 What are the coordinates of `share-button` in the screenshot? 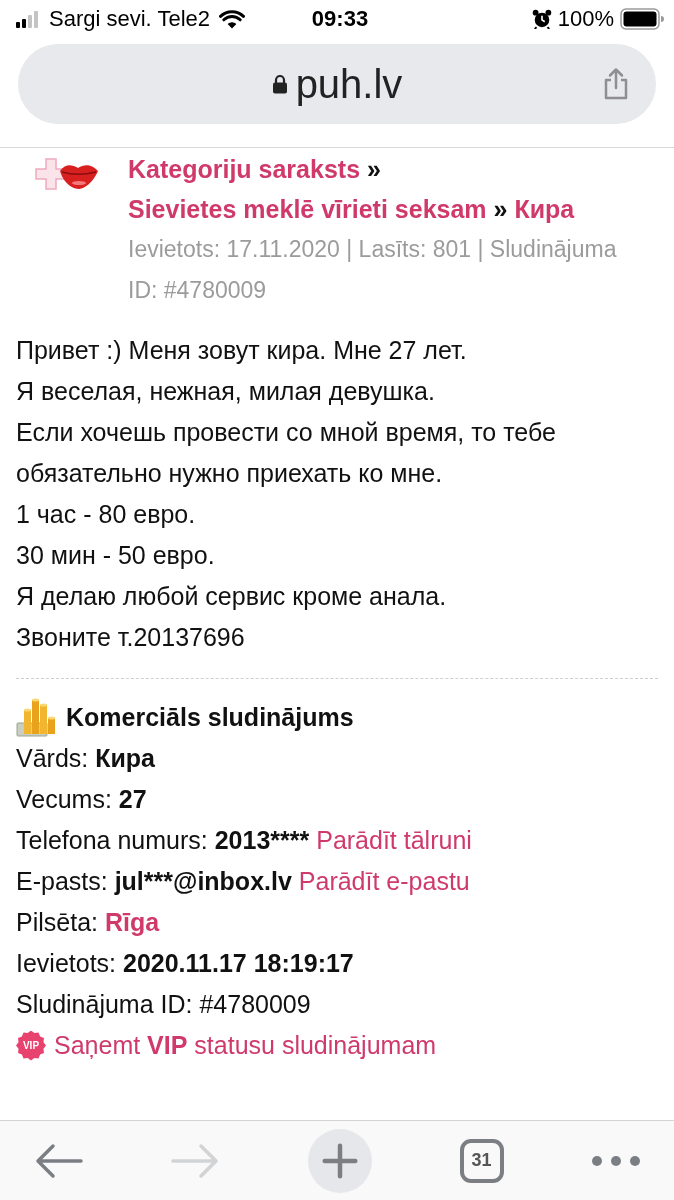 It's located at (616, 84).